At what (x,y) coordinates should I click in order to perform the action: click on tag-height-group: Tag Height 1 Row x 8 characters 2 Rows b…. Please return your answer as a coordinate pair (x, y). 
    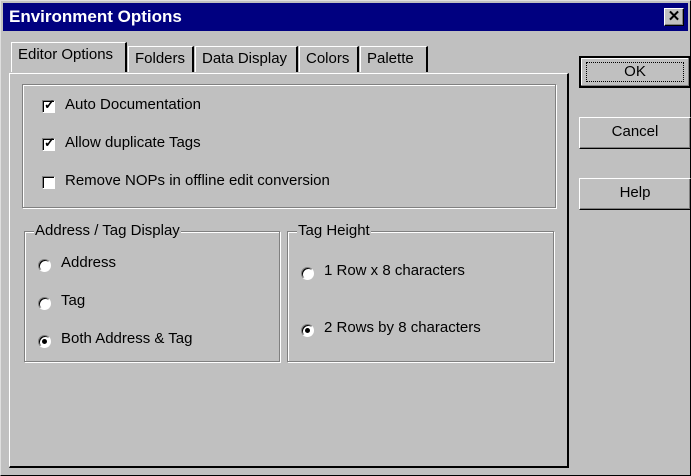
    Looking at the image, I should click on (420, 292).